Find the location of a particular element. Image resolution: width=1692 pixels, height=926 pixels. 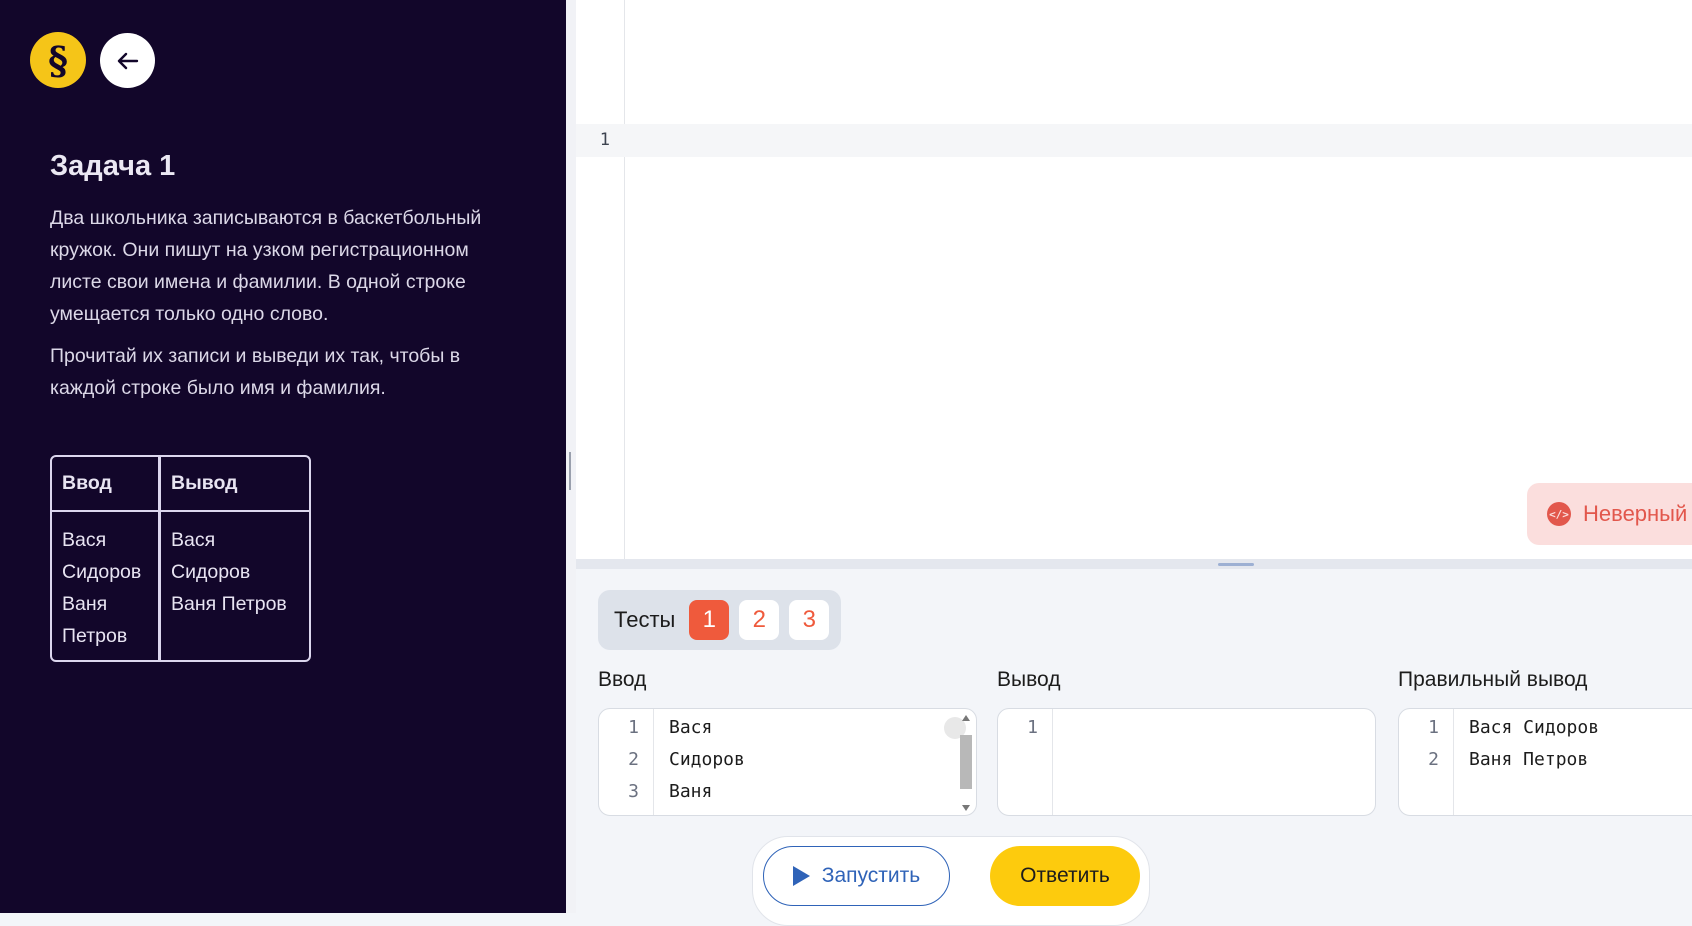

scroll-thumb is located at coordinates (966, 762).